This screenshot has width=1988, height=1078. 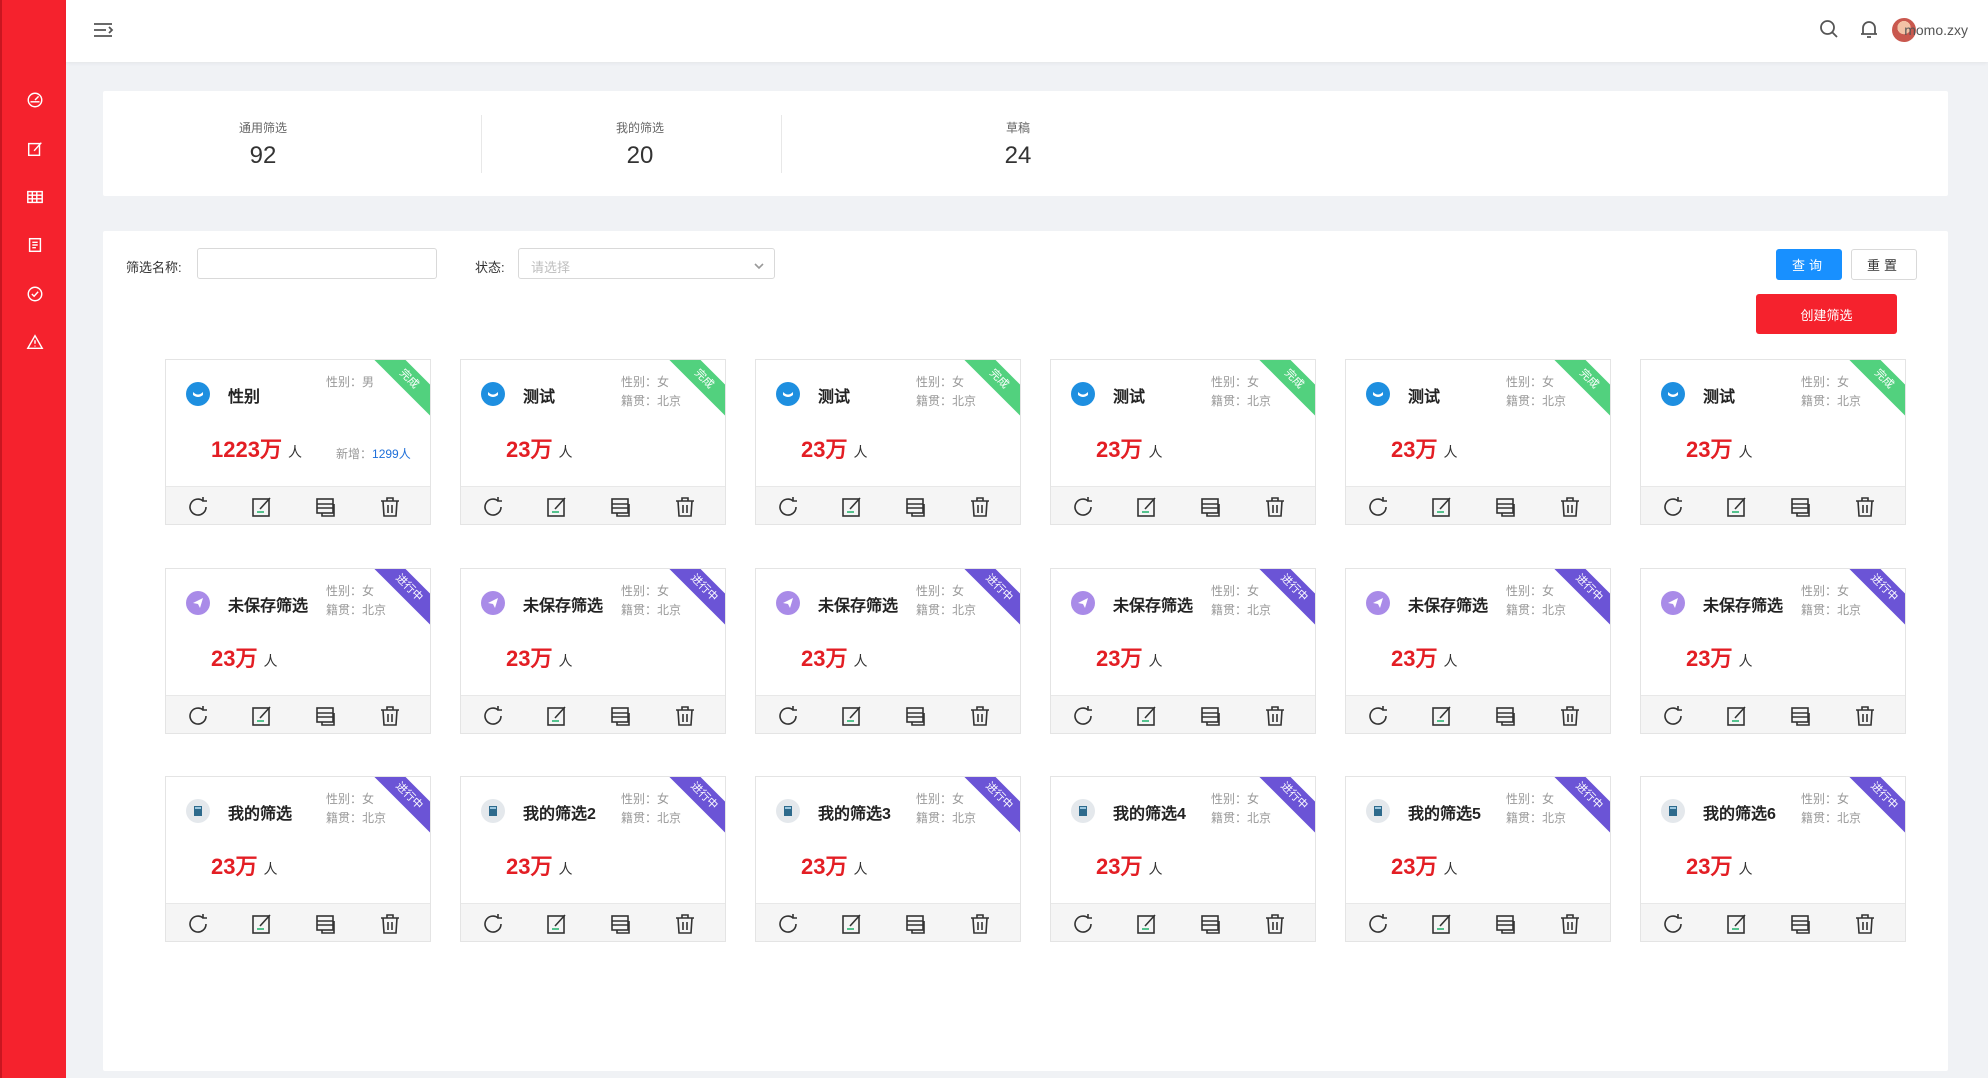 What do you see at coordinates (1884, 264) in the screenshot?
I see `reset-button: 重置` at bounding box center [1884, 264].